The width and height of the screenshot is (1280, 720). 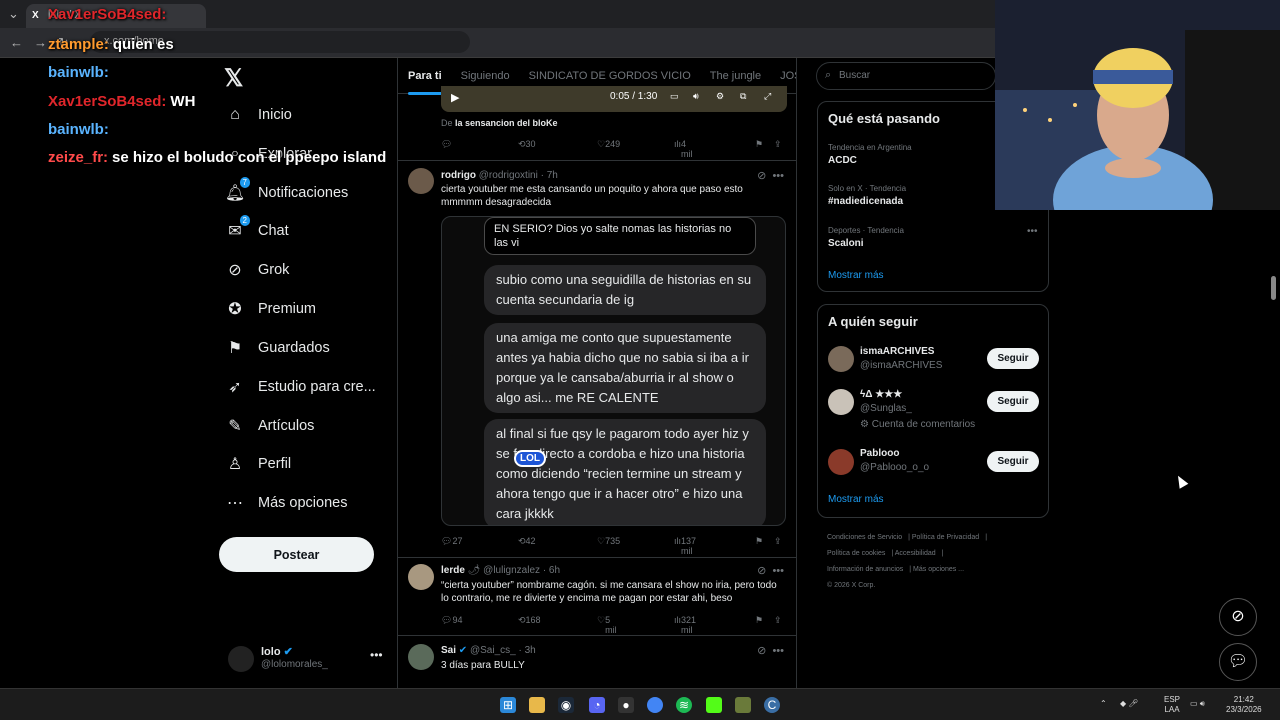 What do you see at coordinates (499, 175) in the screenshot?
I see `tweet-header: rodrigo @rodrigoxtini · 7h` at bounding box center [499, 175].